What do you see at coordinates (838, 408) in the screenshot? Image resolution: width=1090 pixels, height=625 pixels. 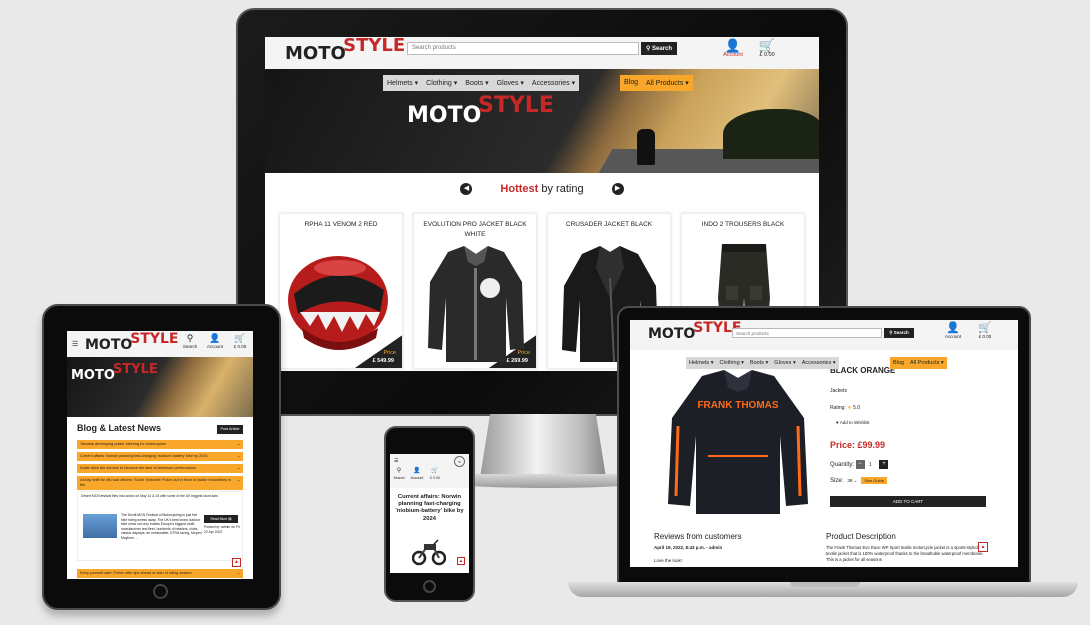 I see `rating-label: Rating:` at bounding box center [838, 408].